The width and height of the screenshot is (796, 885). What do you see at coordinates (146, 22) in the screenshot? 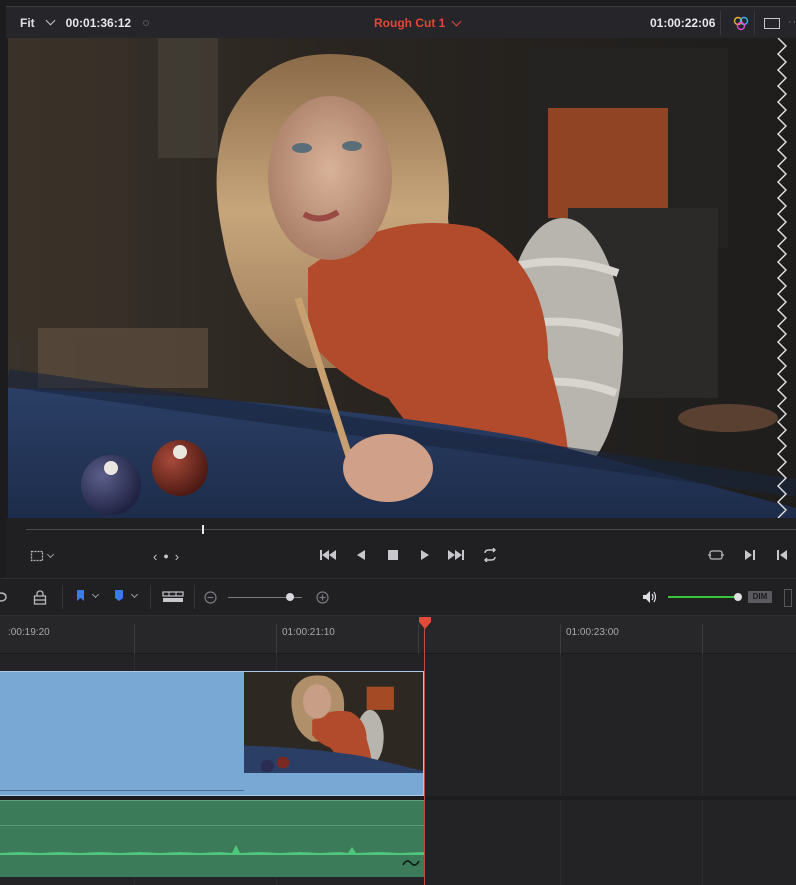
I see `timecode-options-icon` at bounding box center [146, 22].